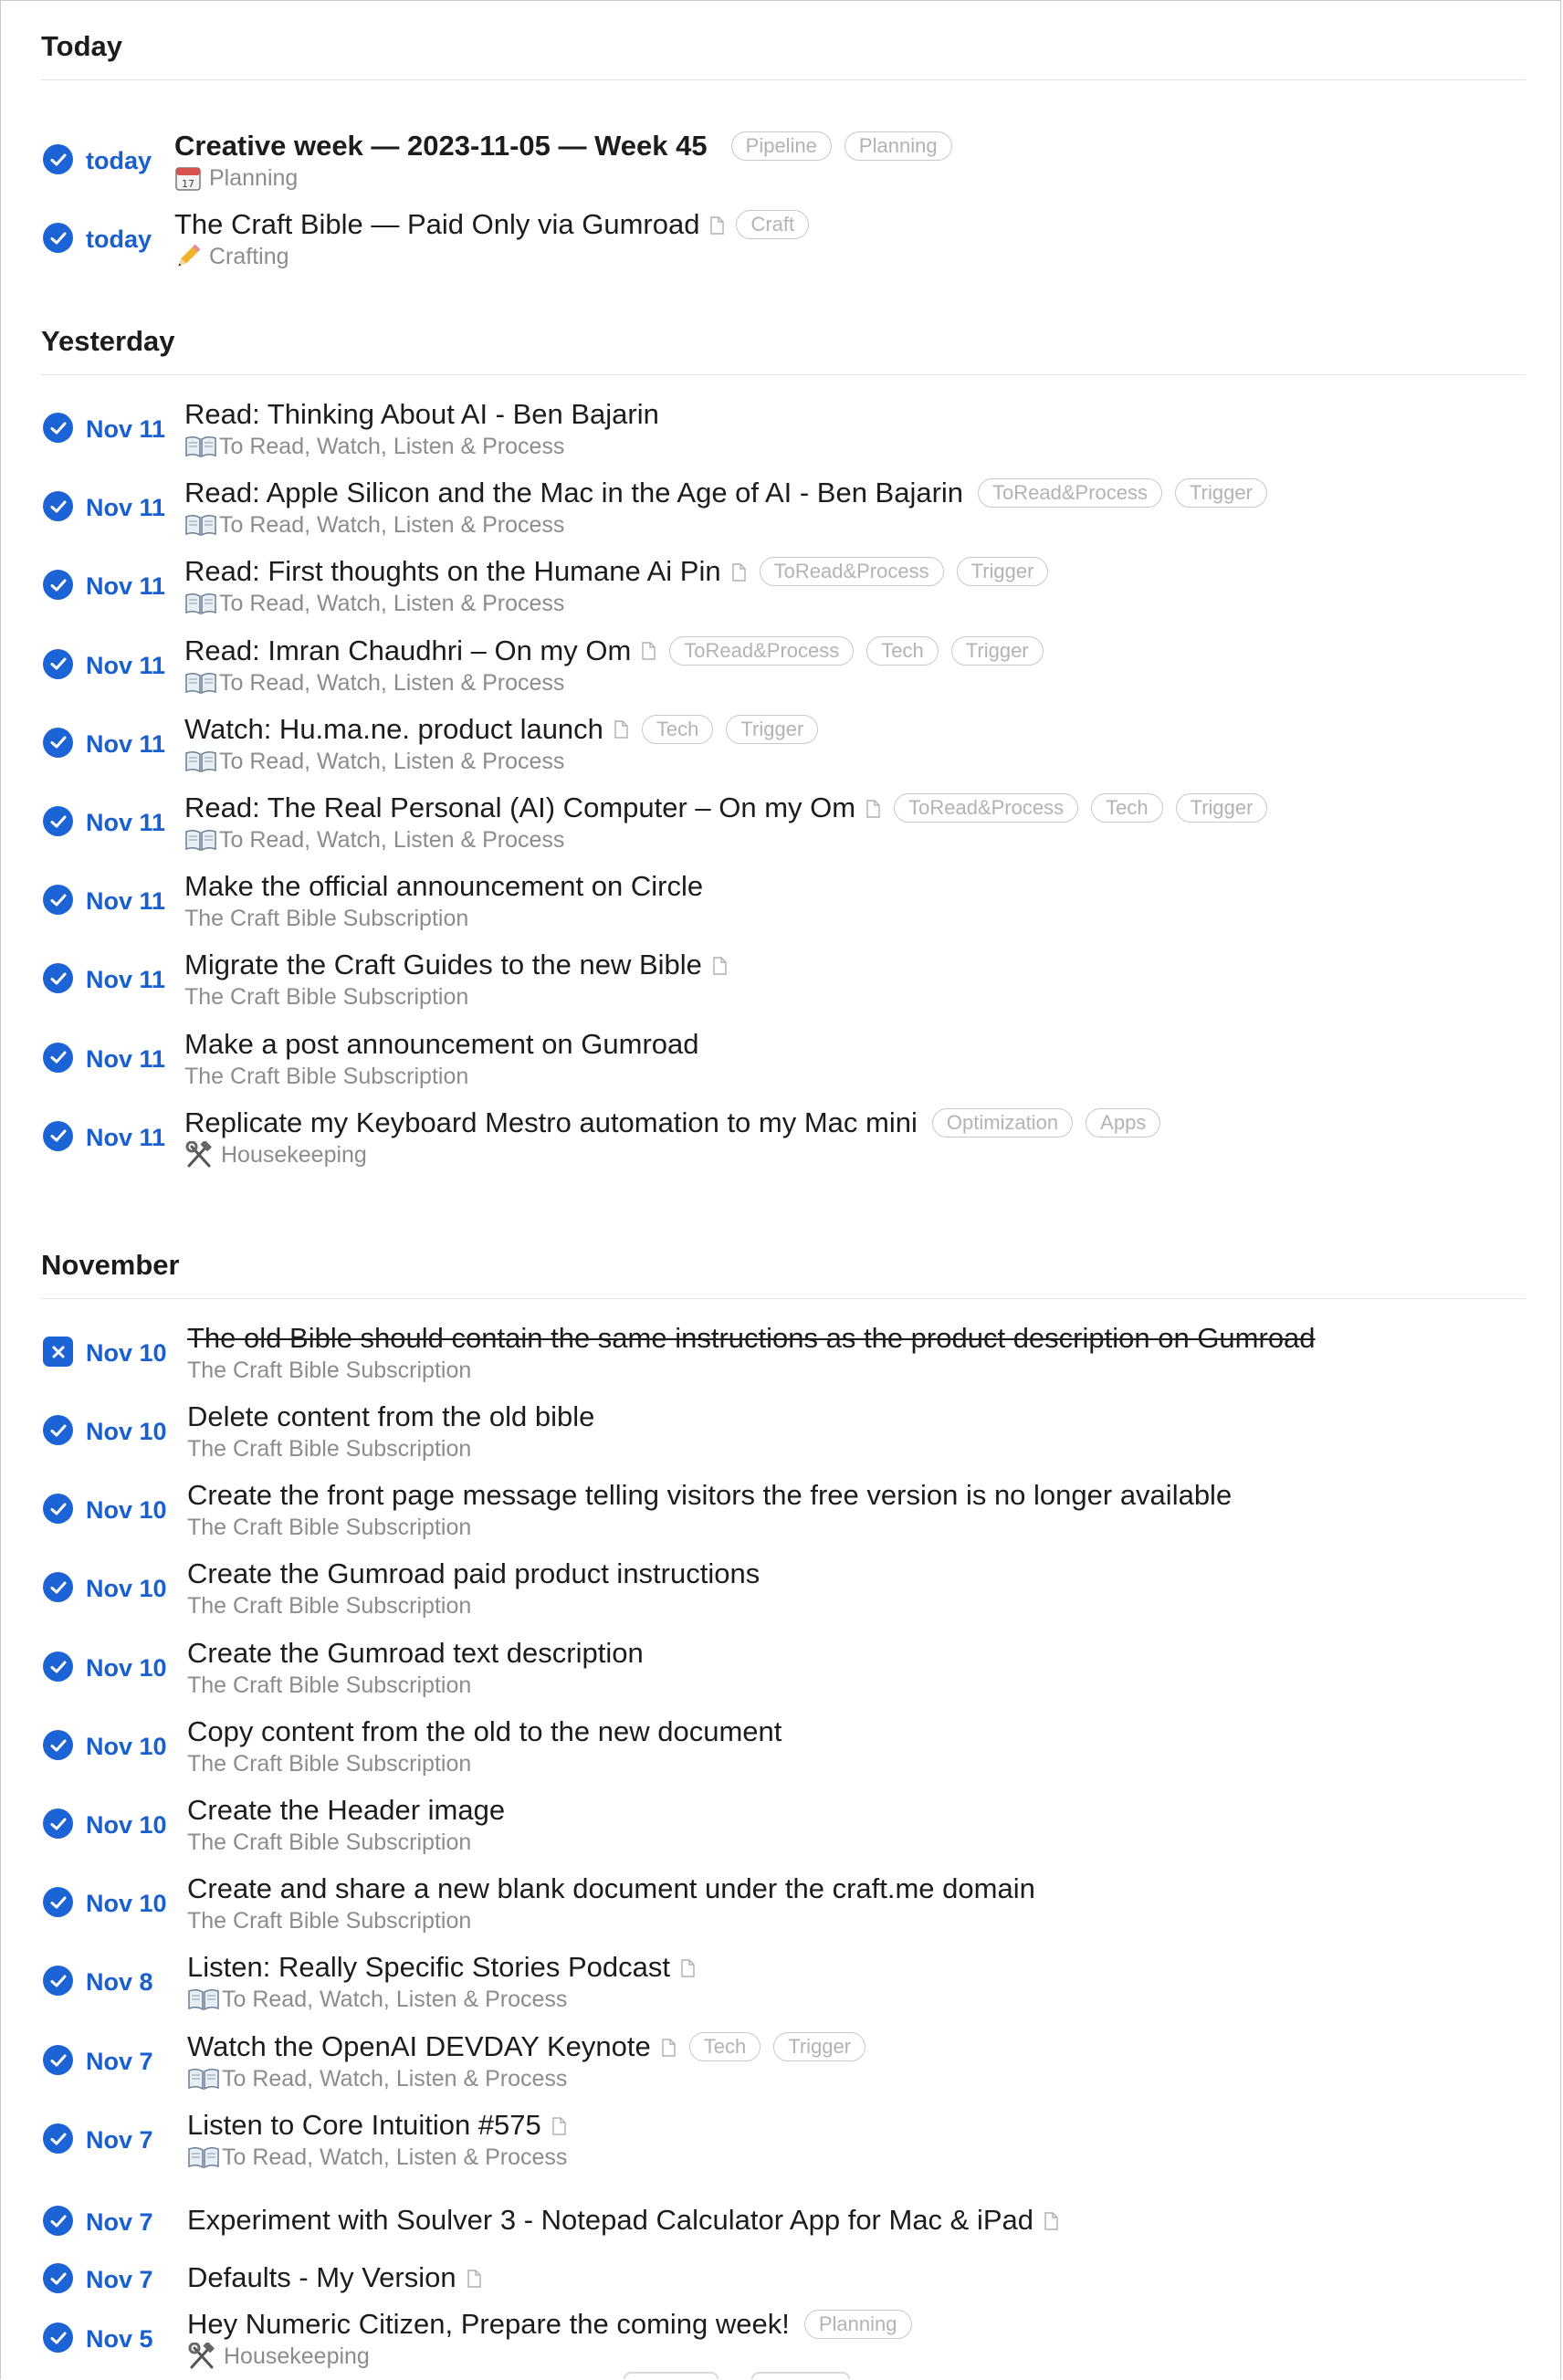 The width and height of the screenshot is (1563, 2380). What do you see at coordinates (436, 225) in the screenshot?
I see `task-title: The Craft Bible — Paid Only via Gumroad` at bounding box center [436, 225].